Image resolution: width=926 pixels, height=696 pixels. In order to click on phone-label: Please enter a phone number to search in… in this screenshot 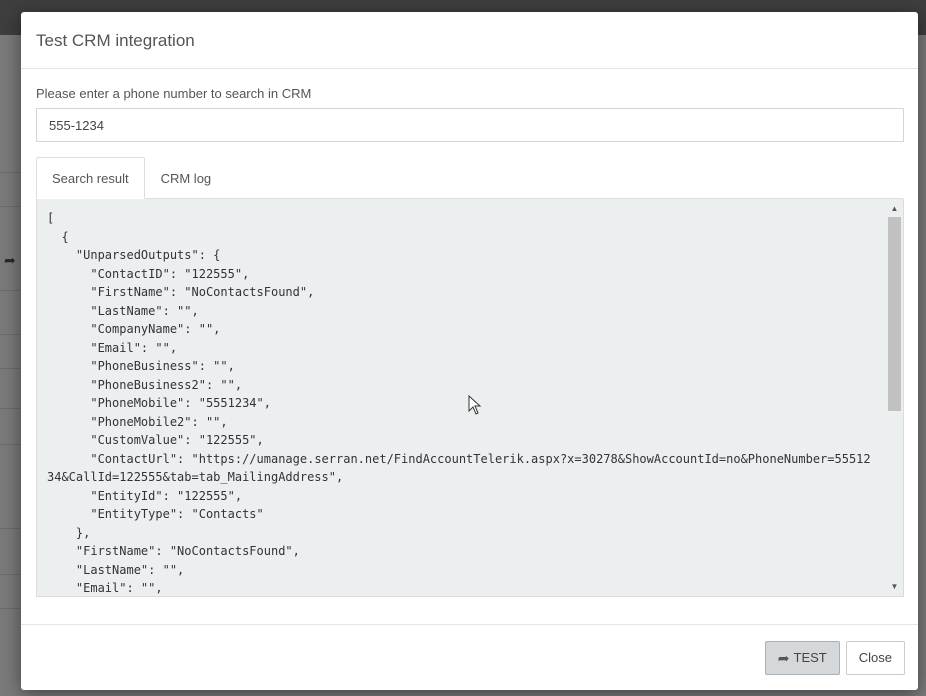, I will do `click(174, 93)`.